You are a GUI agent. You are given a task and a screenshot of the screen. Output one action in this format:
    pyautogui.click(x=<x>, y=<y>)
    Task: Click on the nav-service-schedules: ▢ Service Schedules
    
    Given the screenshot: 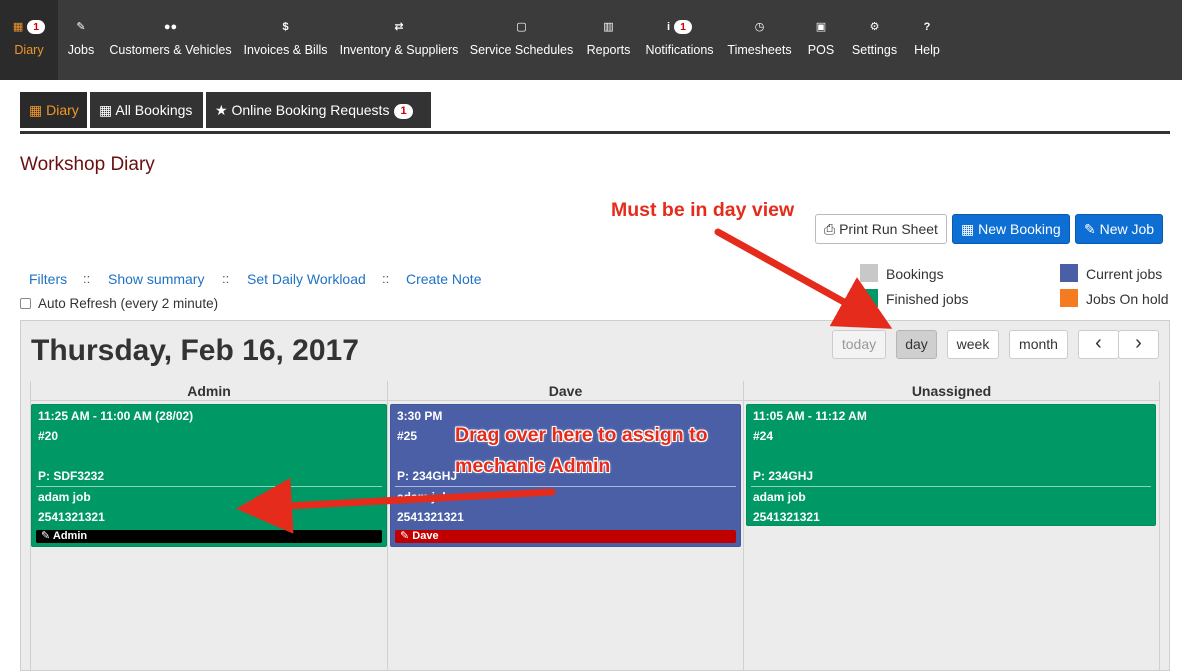 What is the action you would take?
    pyautogui.click(x=521, y=40)
    